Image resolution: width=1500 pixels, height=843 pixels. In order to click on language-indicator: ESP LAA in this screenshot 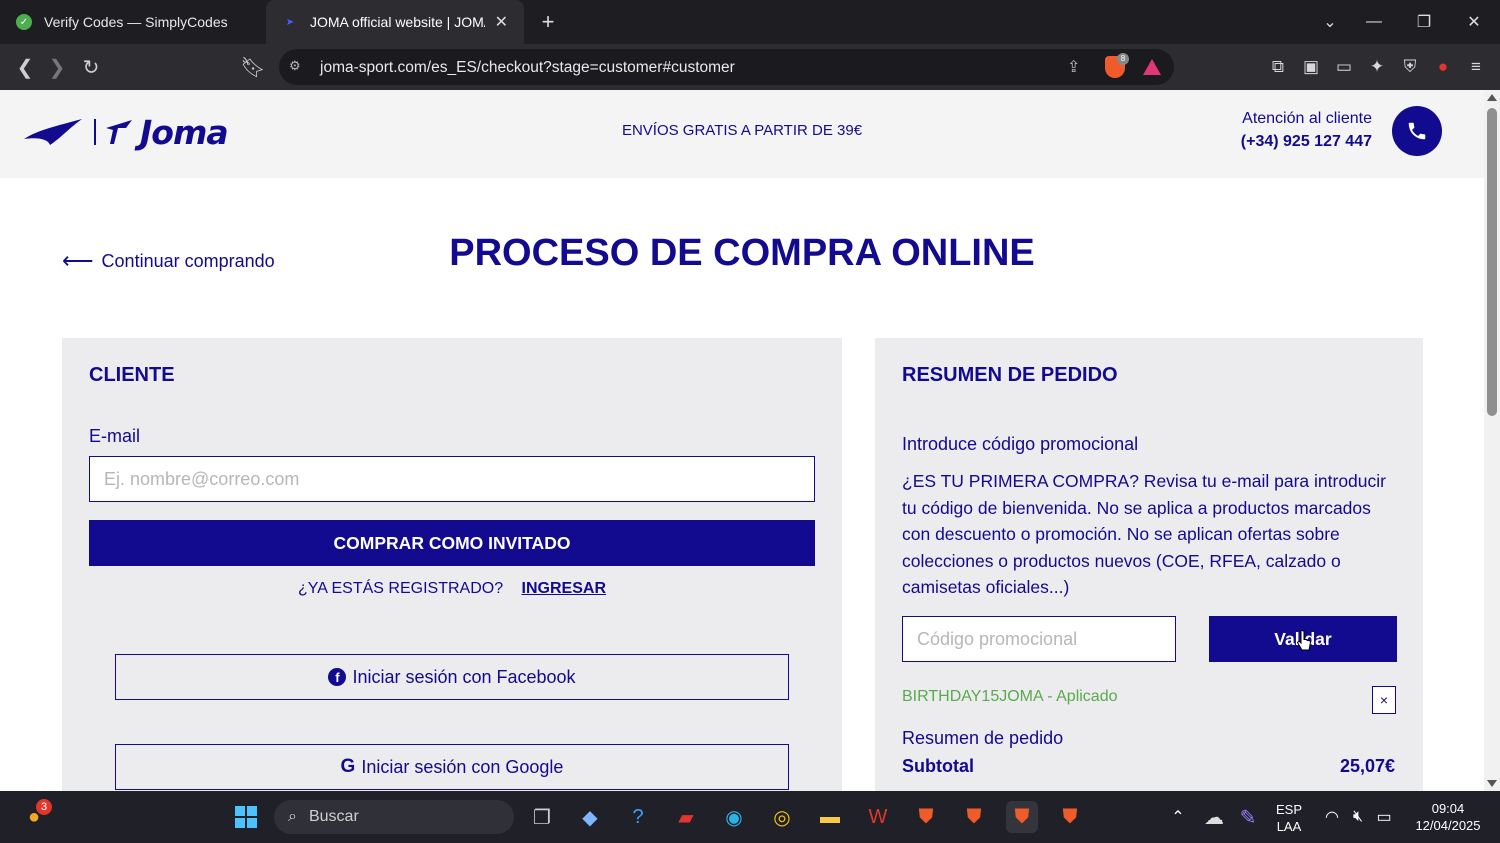, I will do `click(1289, 818)`.